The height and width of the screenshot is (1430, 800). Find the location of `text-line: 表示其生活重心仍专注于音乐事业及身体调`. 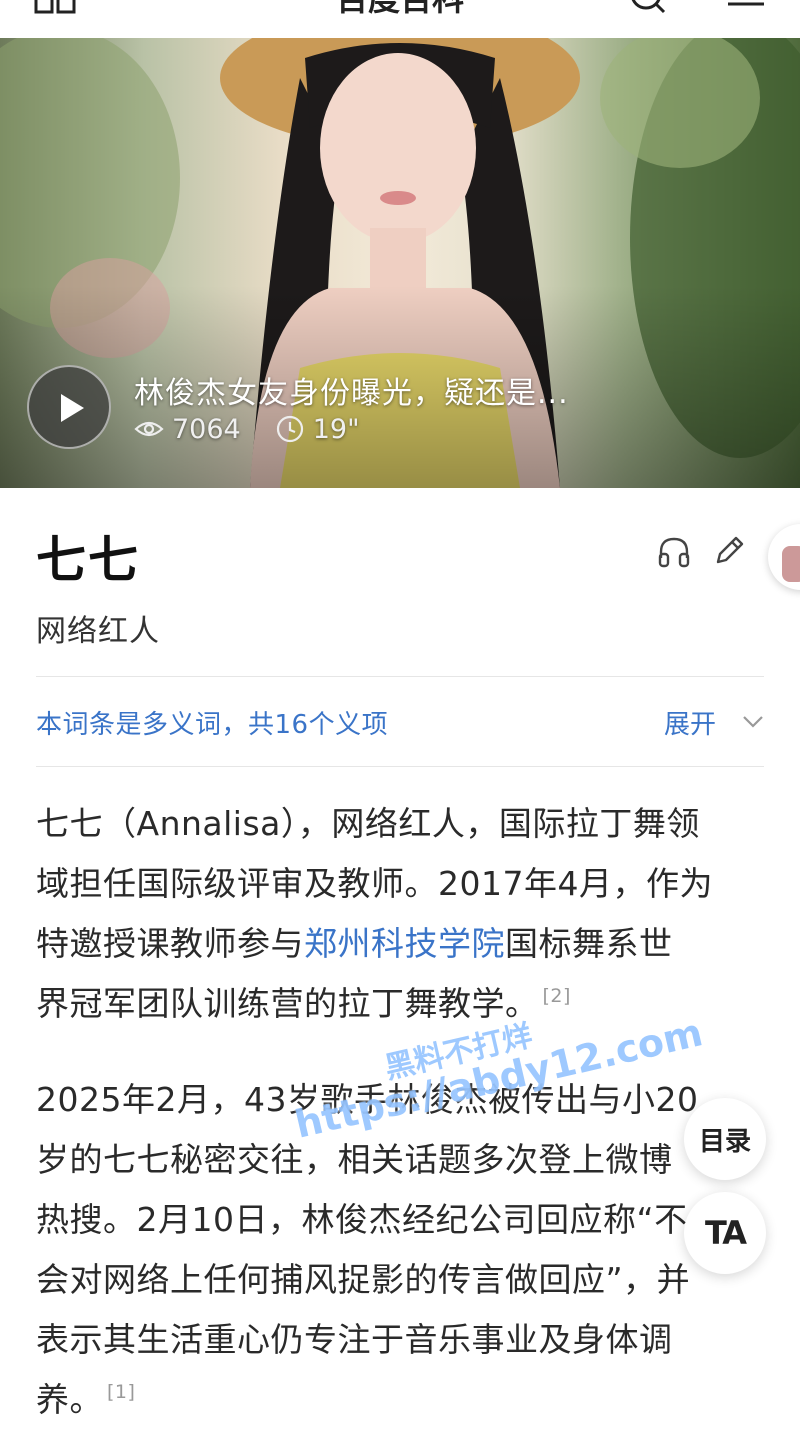

text-line: 表示其生活重心仍专注于音乐事业及身体调 is located at coordinates (354, 1339).